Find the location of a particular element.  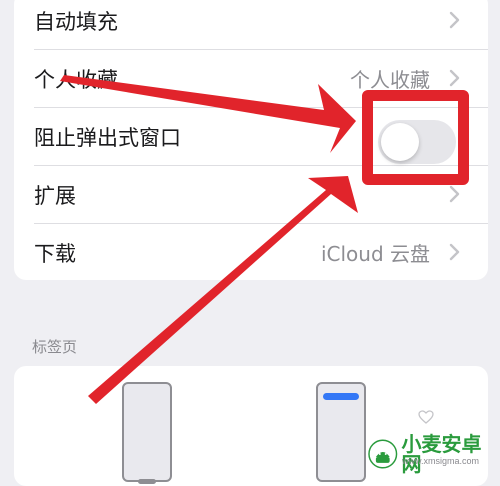

watermark: 小麦安卓网 www.xmsigma.com is located at coordinates (434, 454).